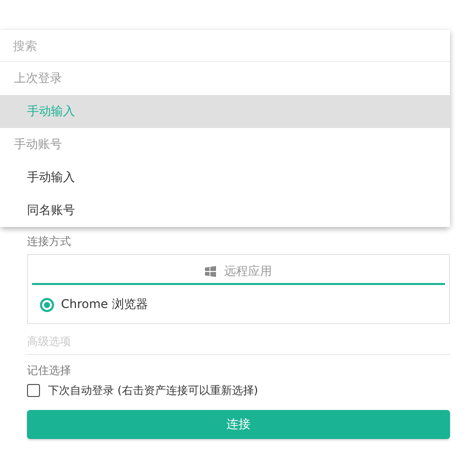  Describe the element at coordinates (104, 304) in the screenshot. I see `option-label: Chrome 浏览器` at that location.